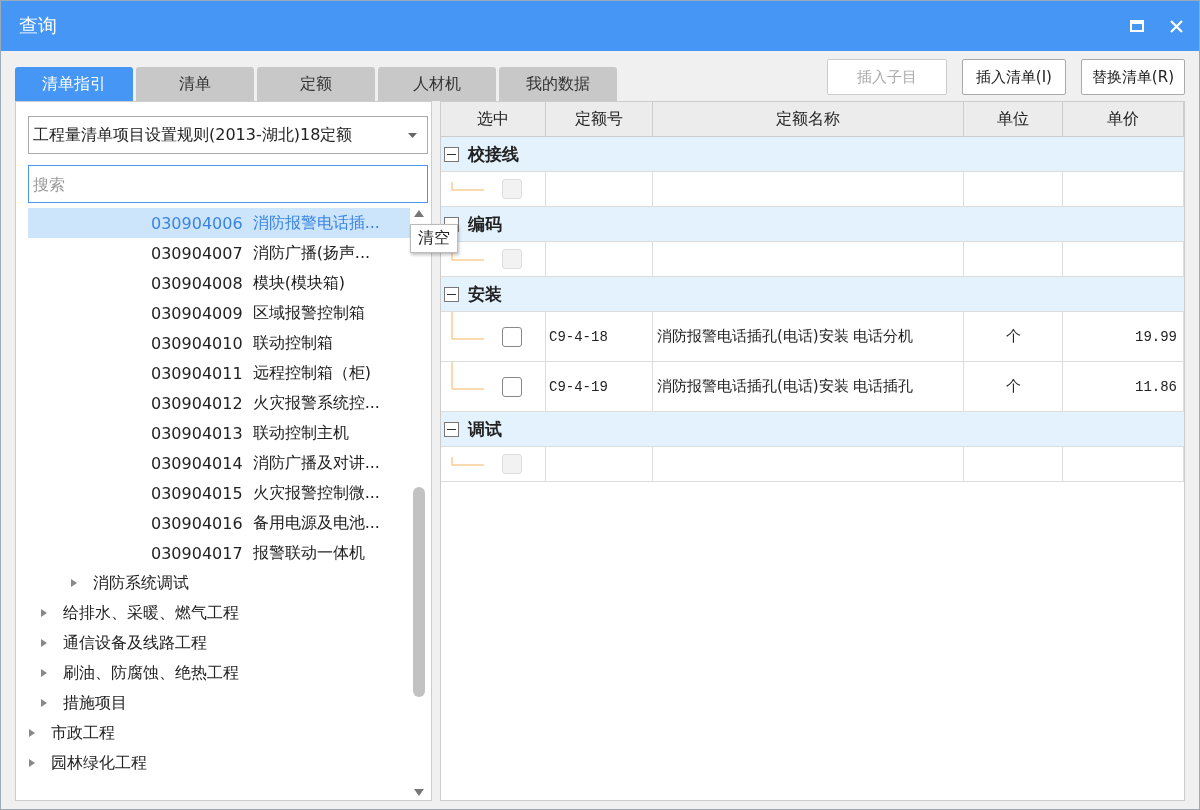 The height and width of the screenshot is (810, 1200). Describe the element at coordinates (485, 429) in the screenshot. I see `group-title: 调试` at that location.